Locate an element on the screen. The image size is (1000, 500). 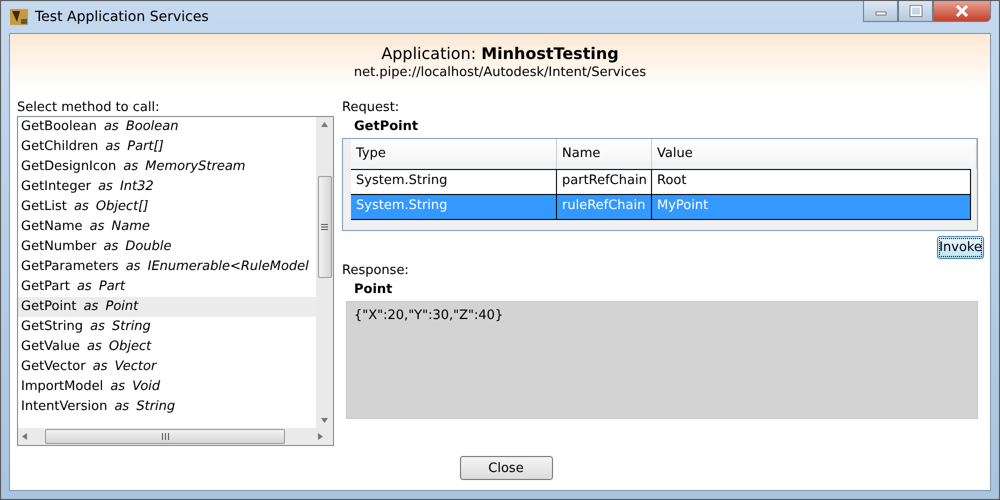
maximize-icon is located at coordinates (915, 11).